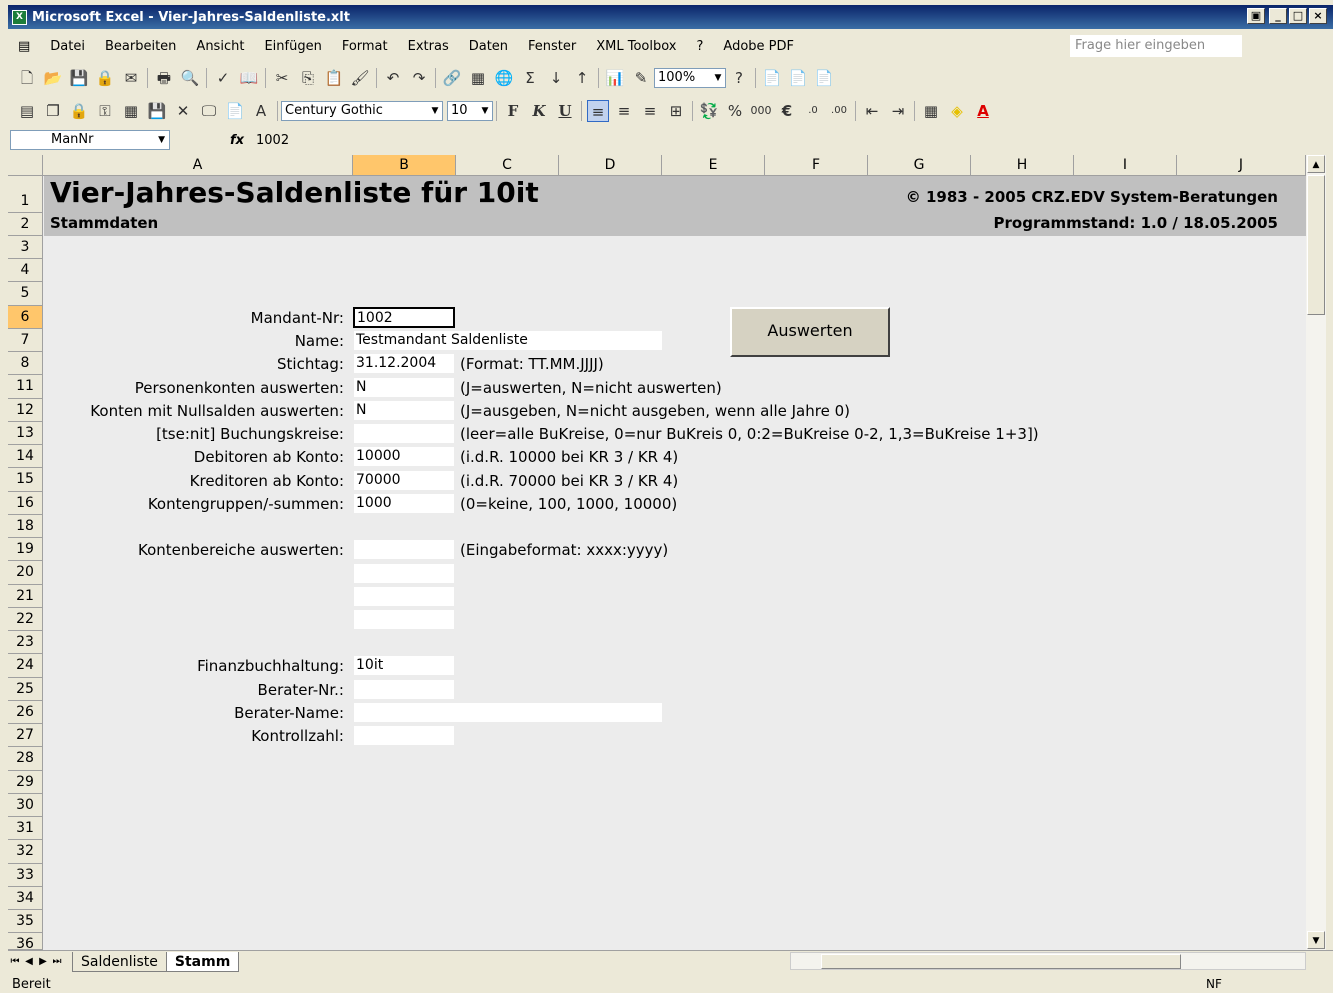 The height and width of the screenshot is (993, 1333). Describe the element at coordinates (25, 805) in the screenshot. I see `row-header: 30` at that location.